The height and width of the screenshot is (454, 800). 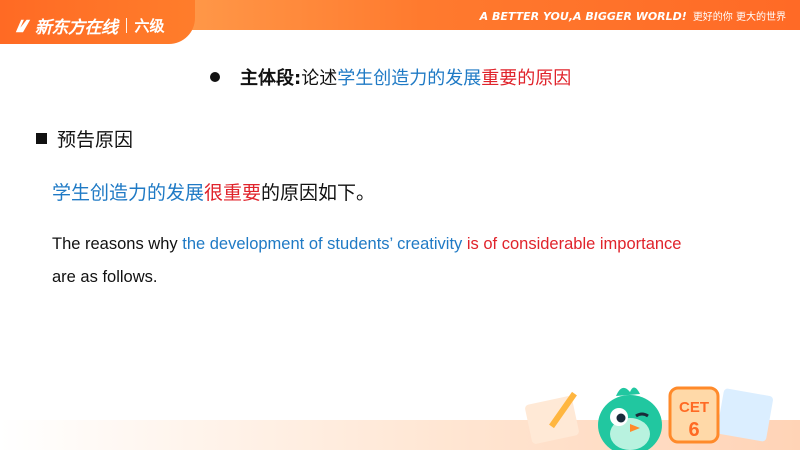 What do you see at coordinates (319, 78) in the screenshot?
I see `title-plain: 论述` at bounding box center [319, 78].